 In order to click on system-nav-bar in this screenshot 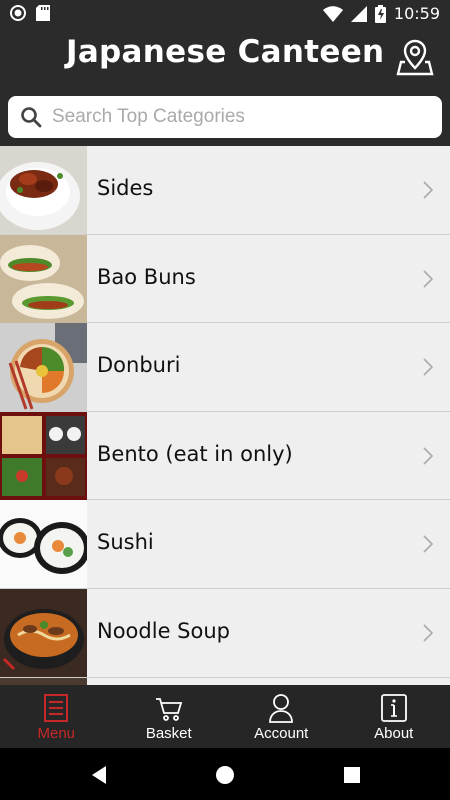, I will do `click(225, 774)`.